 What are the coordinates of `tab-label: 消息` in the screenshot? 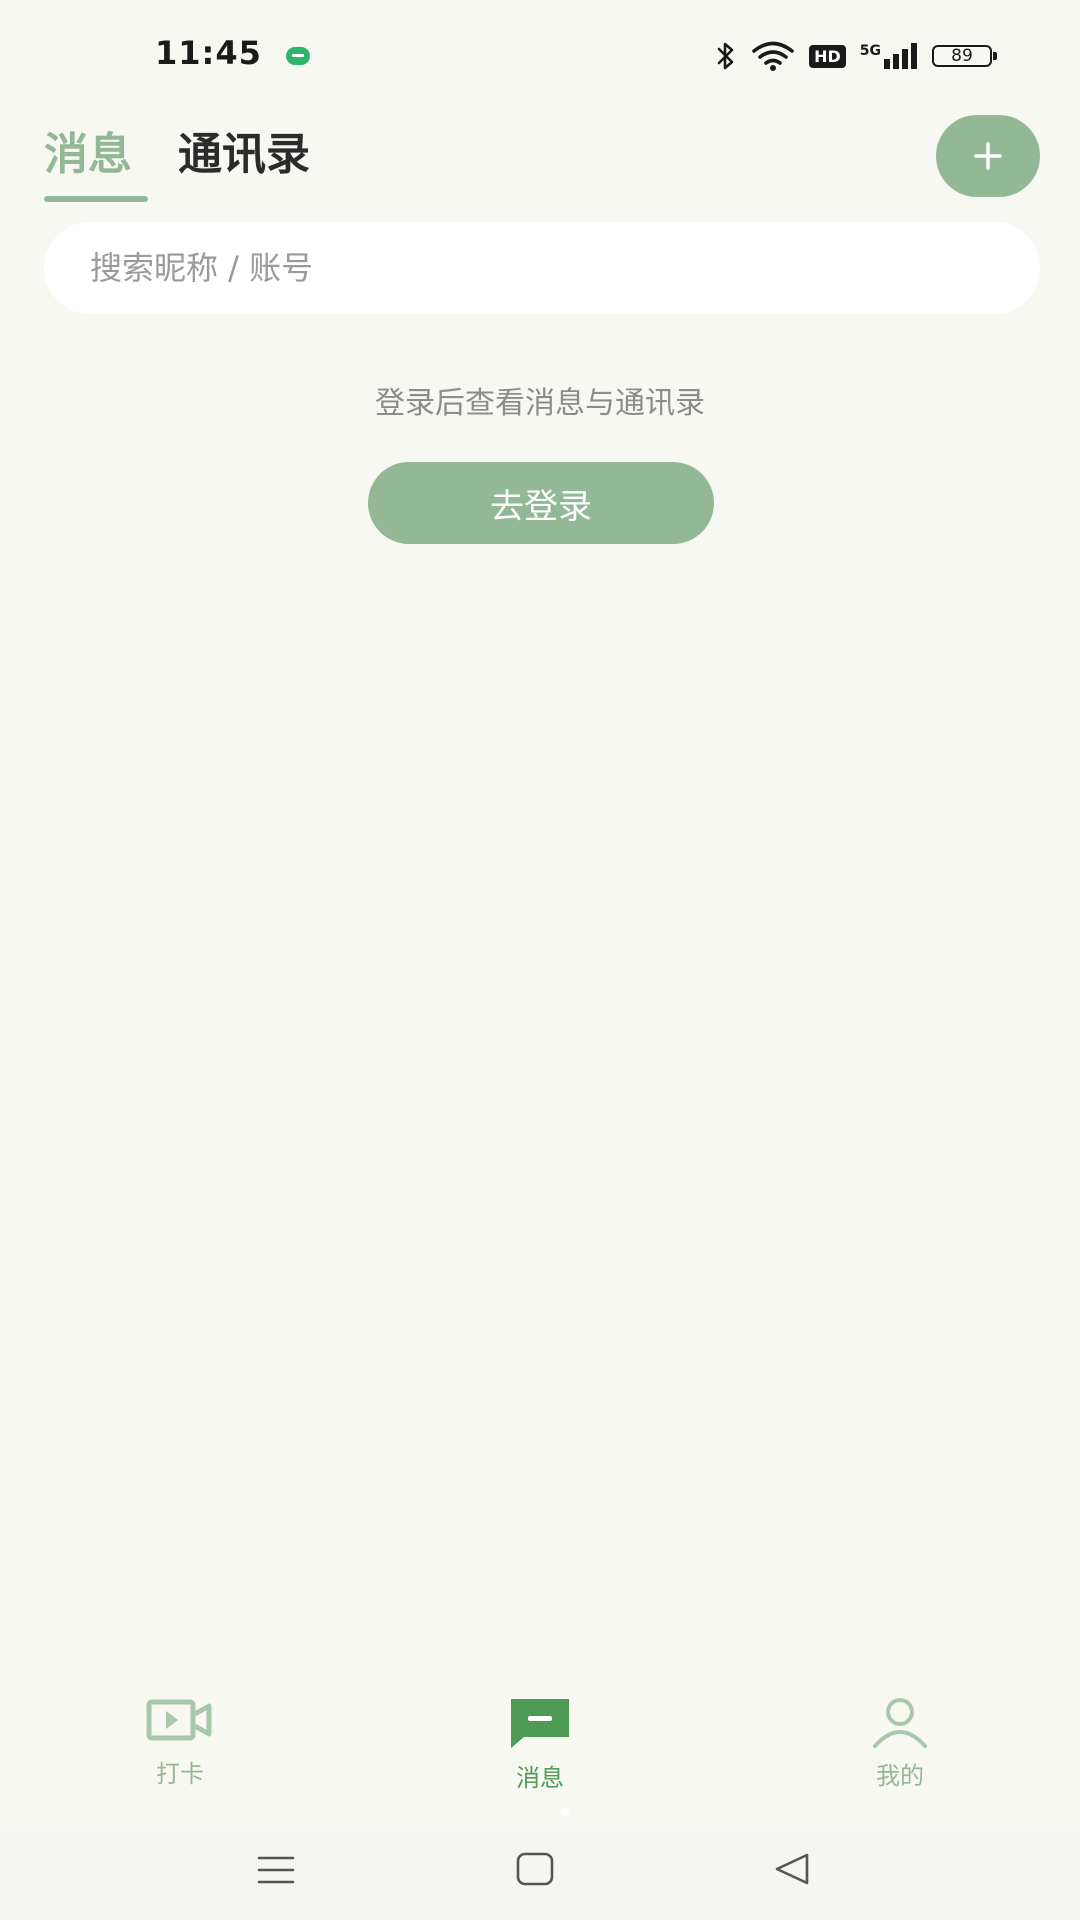 It's located at (88, 154).